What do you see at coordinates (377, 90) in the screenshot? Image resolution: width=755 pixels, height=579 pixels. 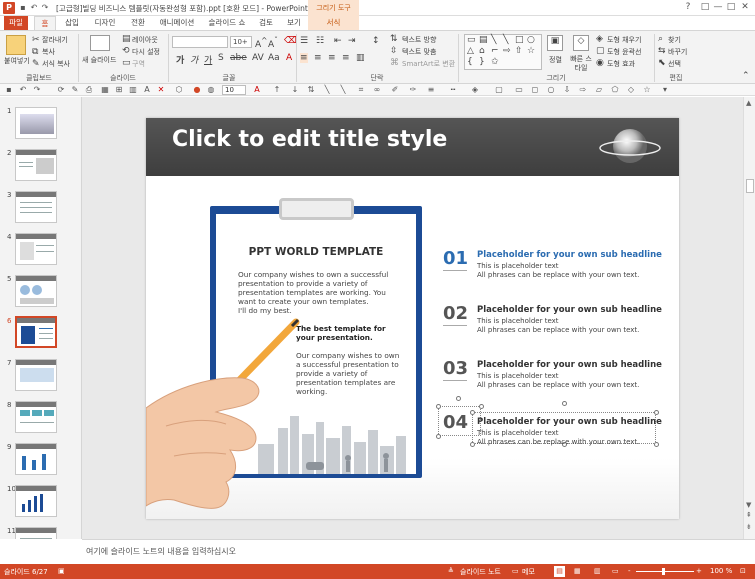 I see `link-icon: ∞` at bounding box center [377, 90].